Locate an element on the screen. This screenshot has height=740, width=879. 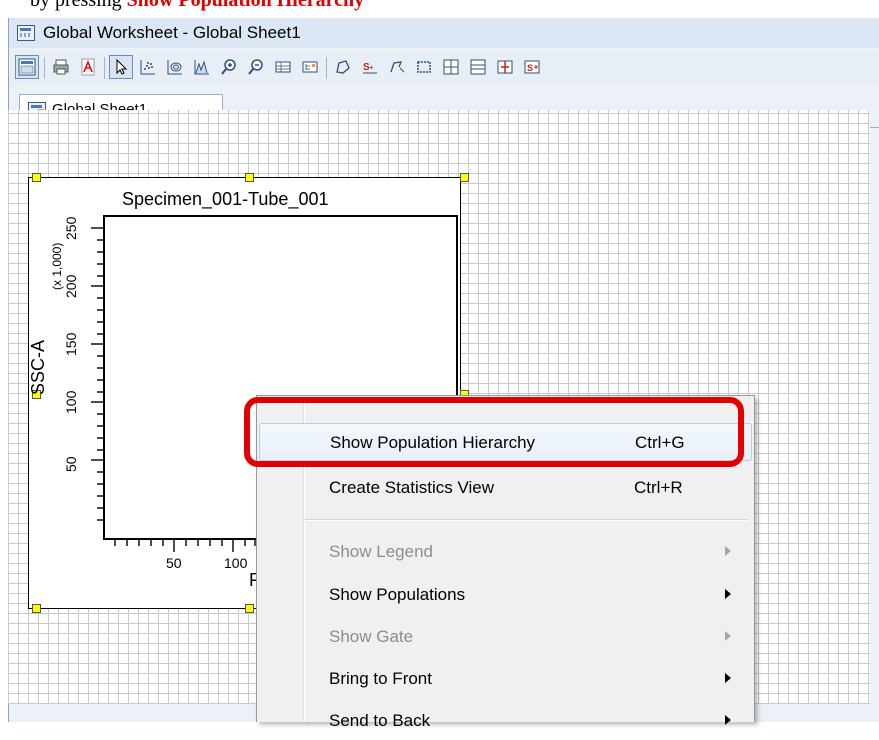
x-axis-ticks is located at coordinates (185, 546).